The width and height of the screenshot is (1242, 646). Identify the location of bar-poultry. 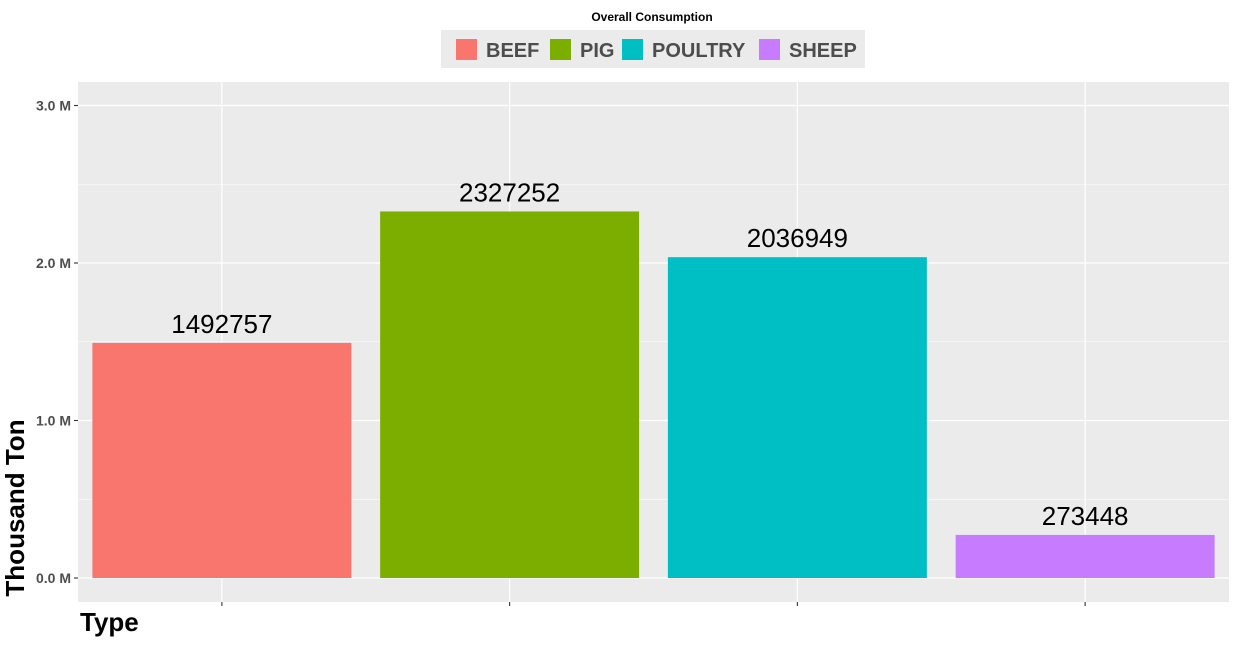
(797, 417).